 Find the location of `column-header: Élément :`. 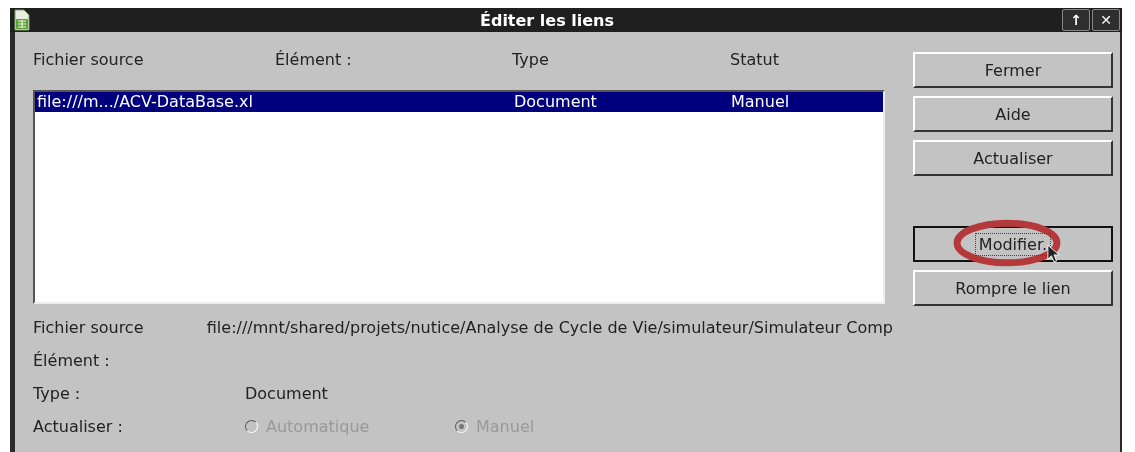

column-header: Élément : is located at coordinates (313, 59).